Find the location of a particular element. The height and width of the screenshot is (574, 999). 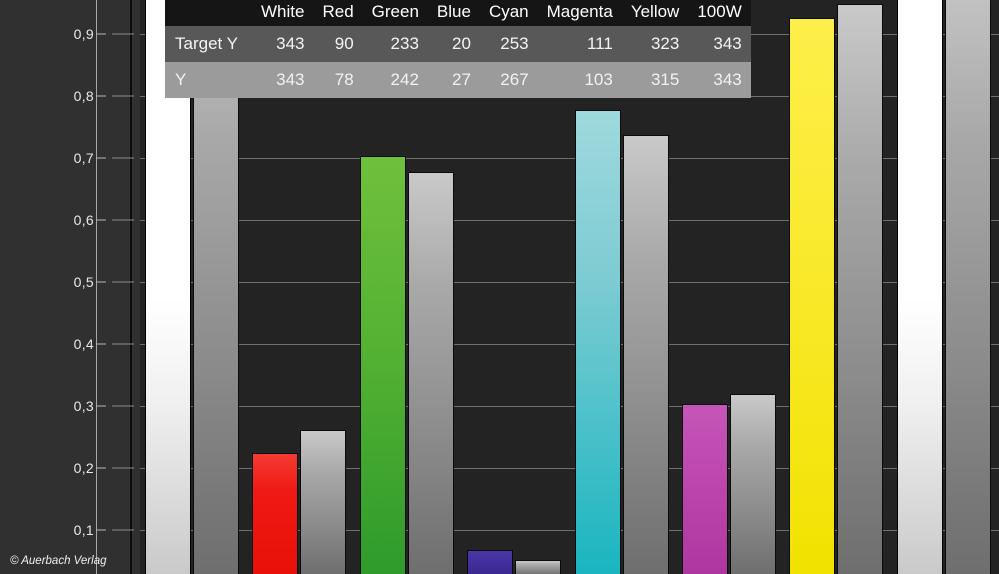

bar-yellow-target is located at coordinates (812, 295).